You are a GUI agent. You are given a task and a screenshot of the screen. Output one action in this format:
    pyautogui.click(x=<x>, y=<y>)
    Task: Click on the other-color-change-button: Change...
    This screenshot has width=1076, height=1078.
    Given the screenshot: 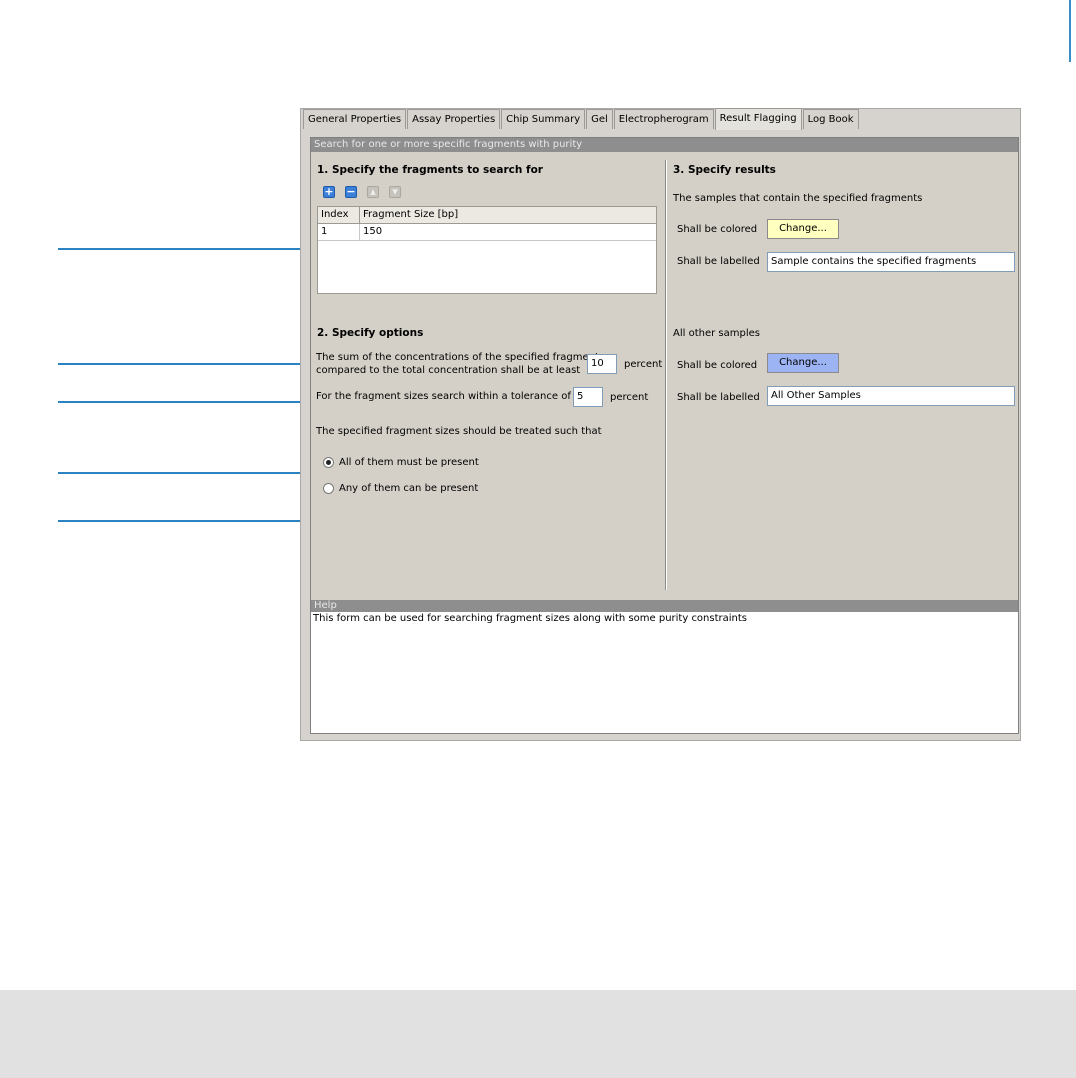 What is the action you would take?
    pyautogui.click(x=803, y=363)
    